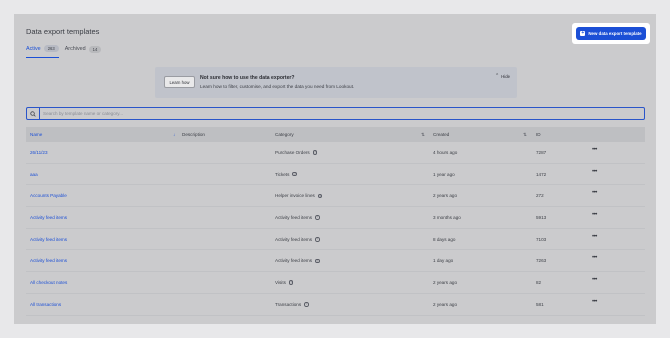  I want to click on created-cell: 4 hours ago, so click(445, 152).